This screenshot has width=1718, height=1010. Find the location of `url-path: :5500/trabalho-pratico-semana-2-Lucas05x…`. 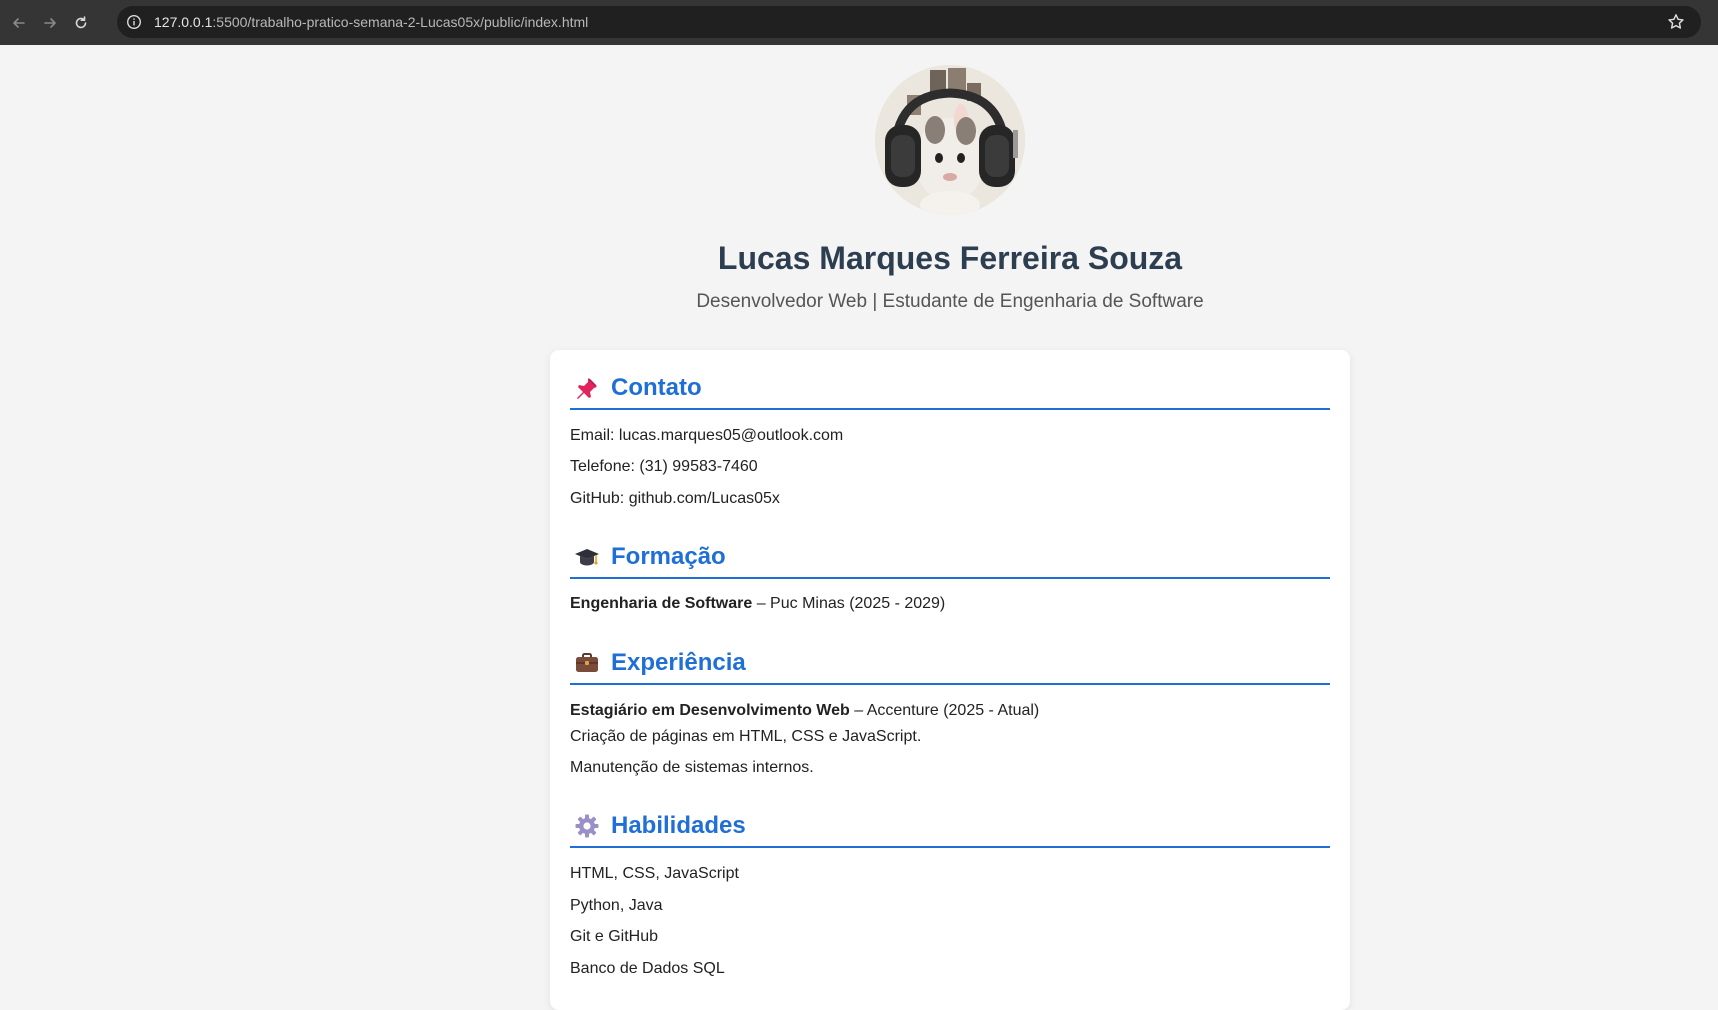

url-path: :5500/trabalho-pratico-semana-2-Lucas05x… is located at coordinates (400, 22).